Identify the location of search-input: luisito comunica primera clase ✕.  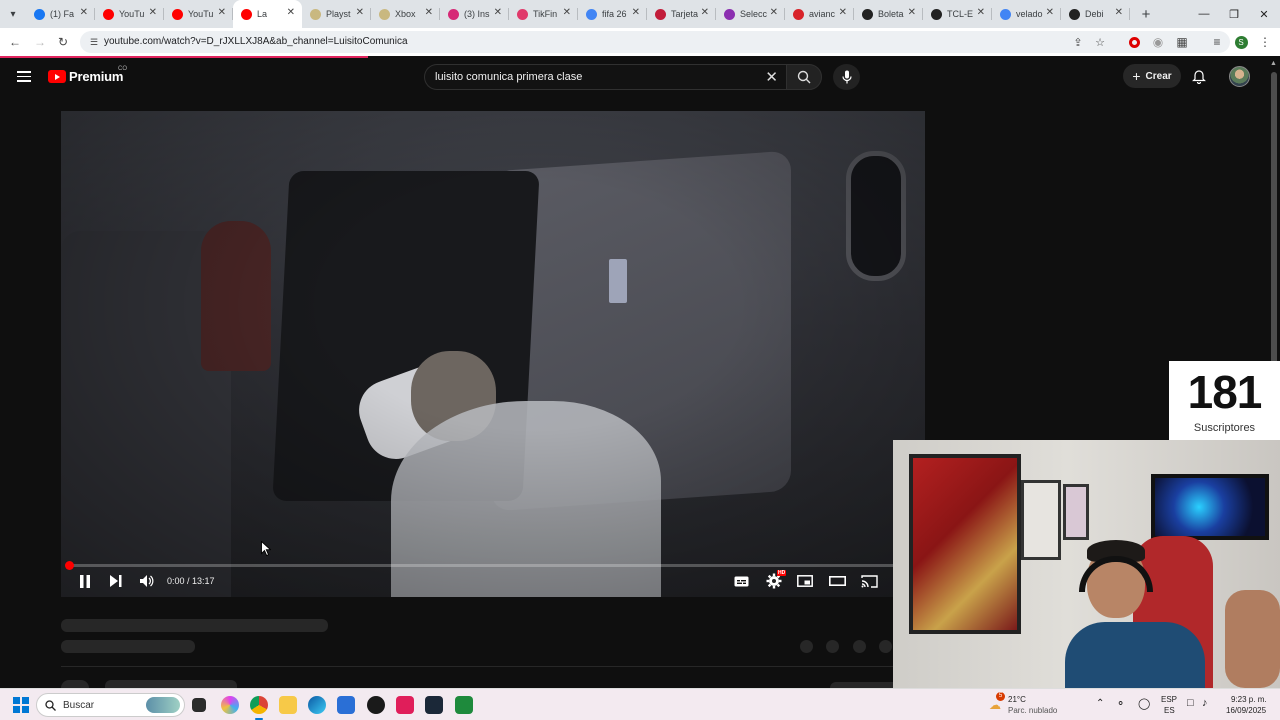
(605, 77).